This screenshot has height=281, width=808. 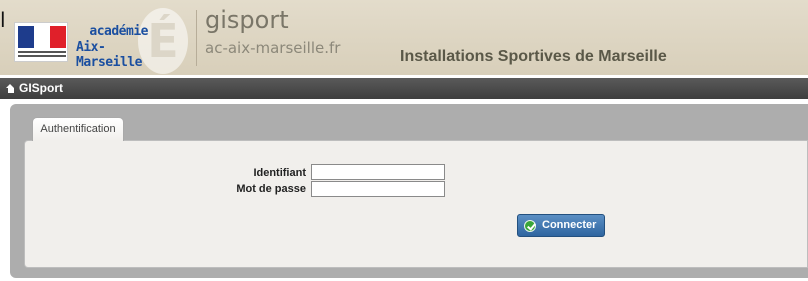 What do you see at coordinates (530, 226) in the screenshot?
I see `check-circle-icon` at bounding box center [530, 226].